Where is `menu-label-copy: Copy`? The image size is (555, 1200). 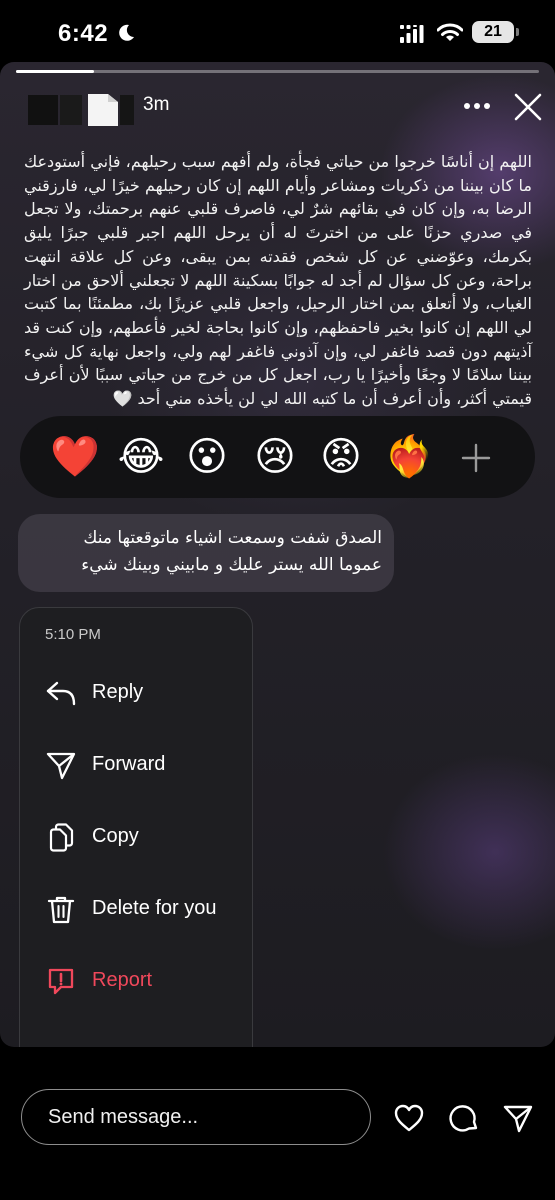
menu-label-copy: Copy is located at coordinates (115, 836).